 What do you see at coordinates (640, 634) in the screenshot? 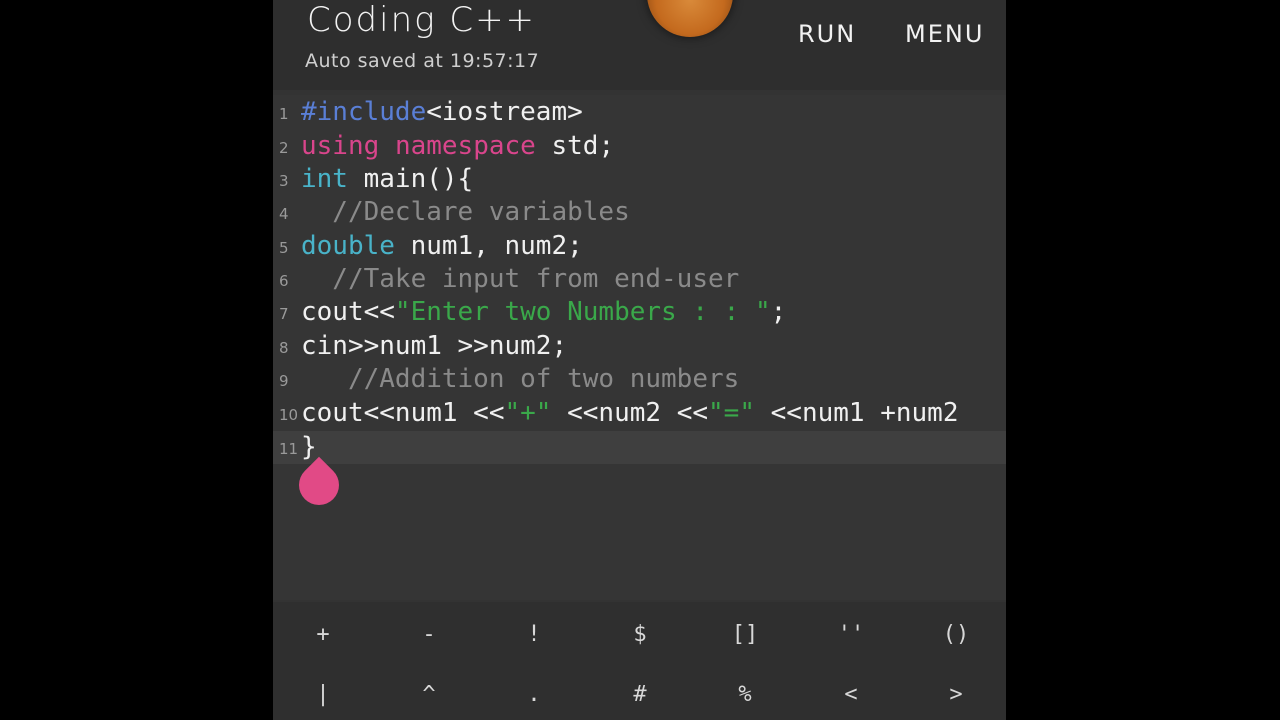
I see `symbol-key: $` at bounding box center [640, 634].